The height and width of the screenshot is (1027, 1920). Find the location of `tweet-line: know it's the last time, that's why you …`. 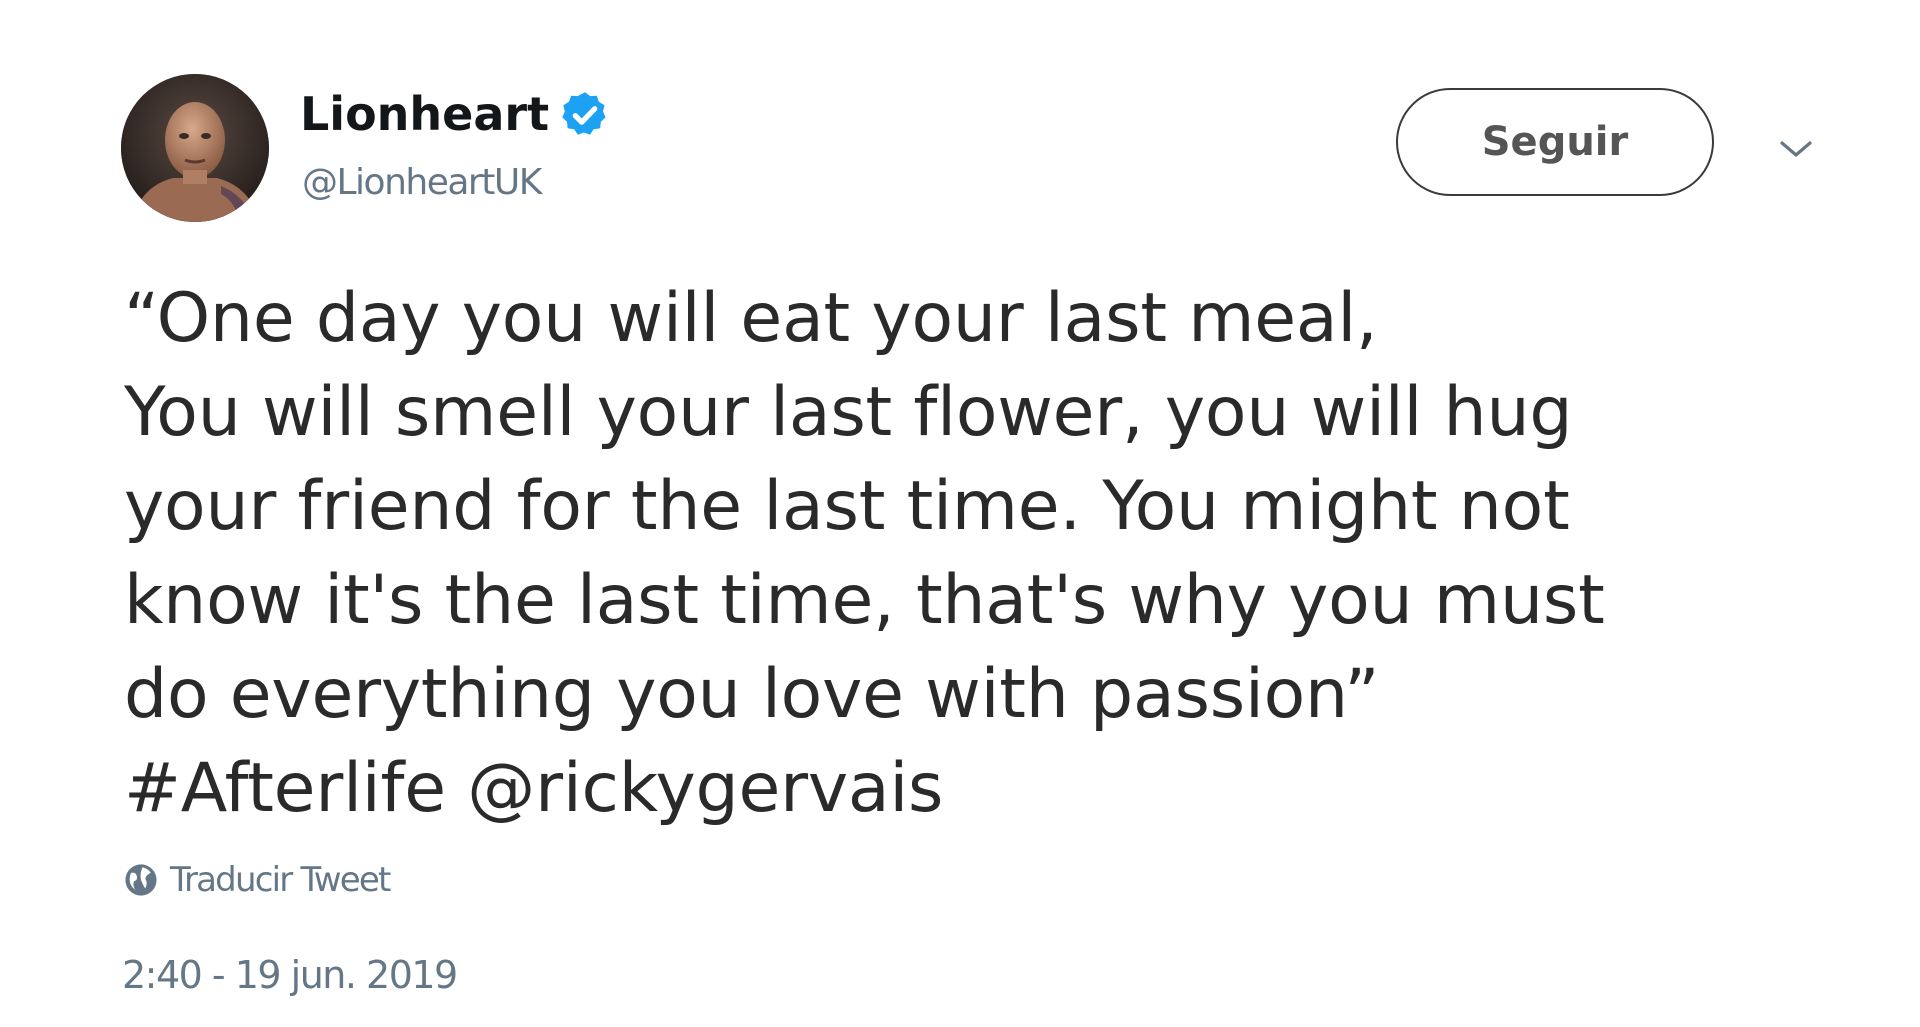

tweet-line: know it's the last time, that's why you … is located at coordinates (864, 600).